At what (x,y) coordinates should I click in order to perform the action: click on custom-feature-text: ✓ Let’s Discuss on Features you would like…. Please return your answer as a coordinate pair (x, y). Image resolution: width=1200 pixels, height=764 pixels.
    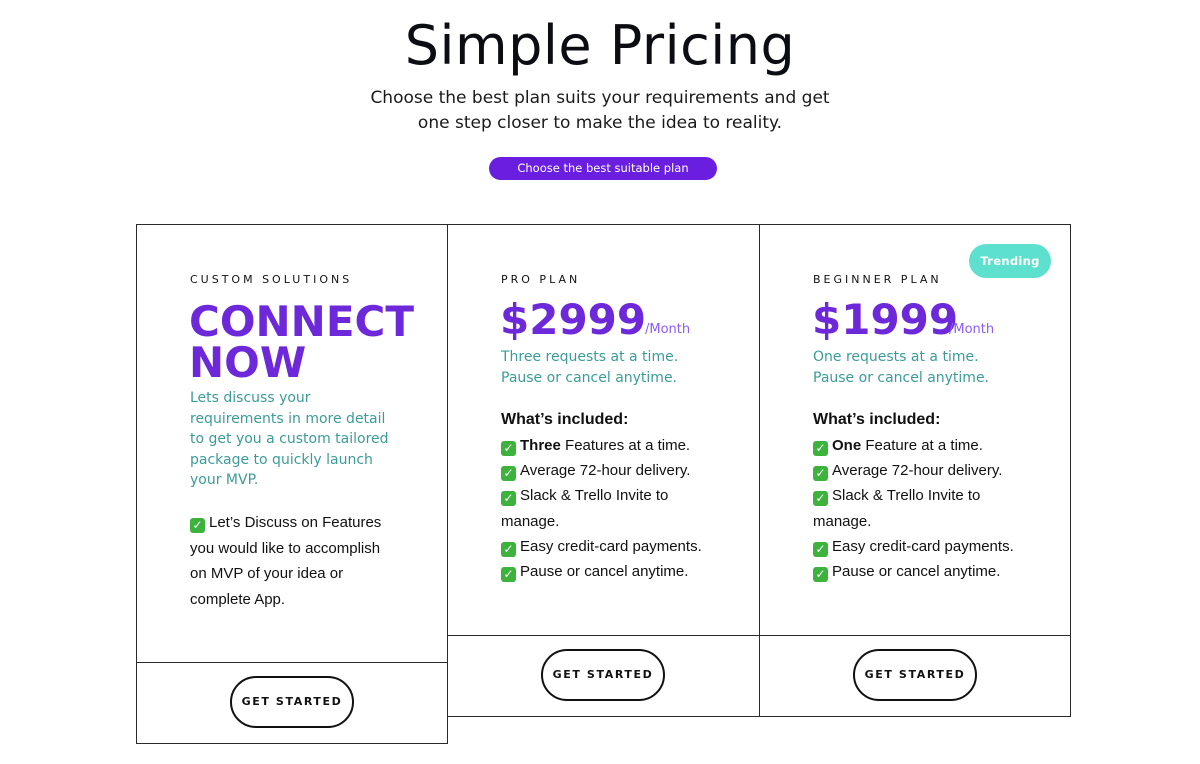
    Looking at the image, I should click on (285, 561).